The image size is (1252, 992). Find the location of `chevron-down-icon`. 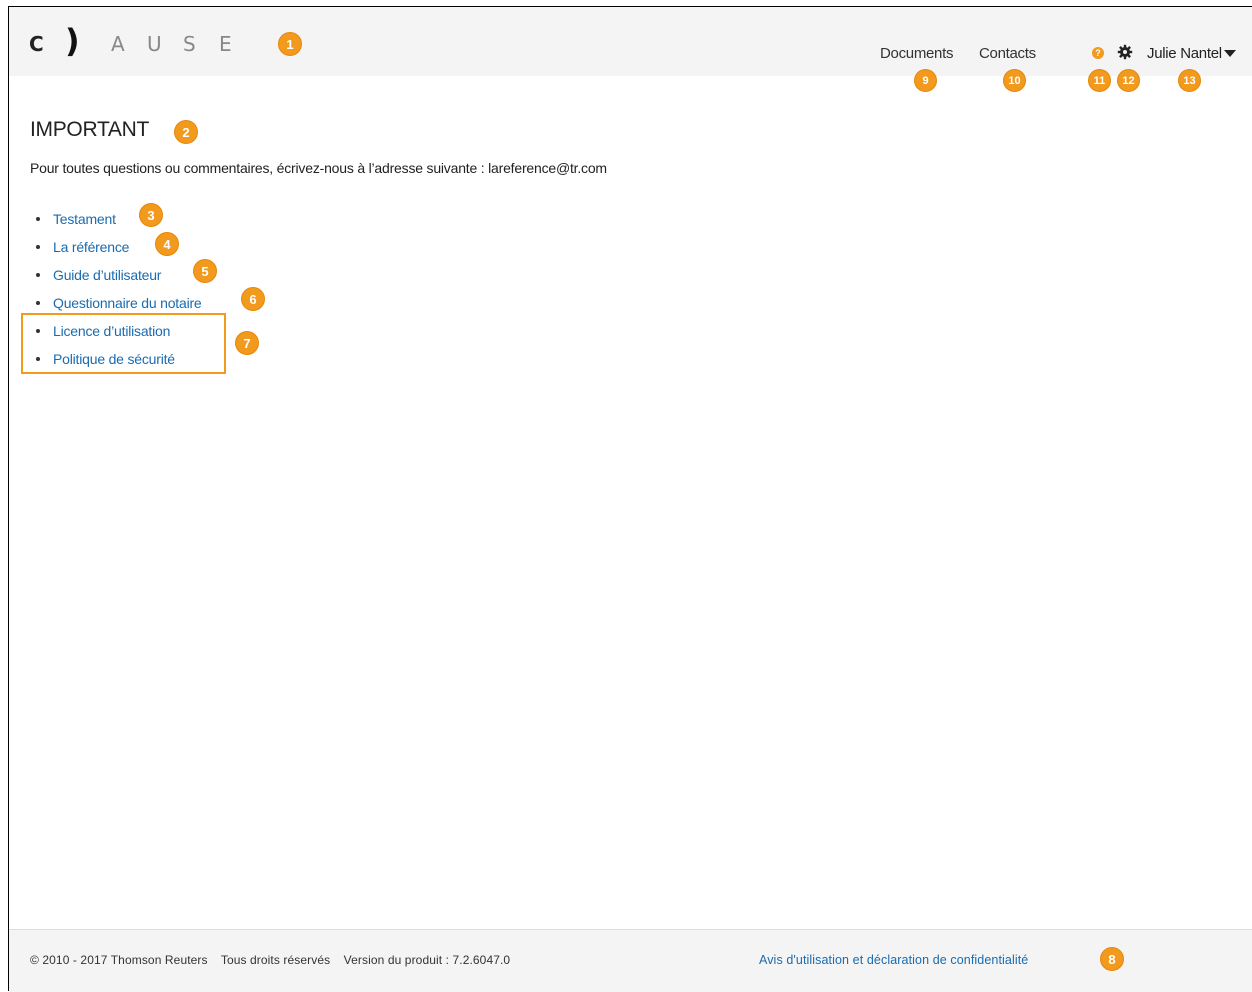

chevron-down-icon is located at coordinates (1229, 53).